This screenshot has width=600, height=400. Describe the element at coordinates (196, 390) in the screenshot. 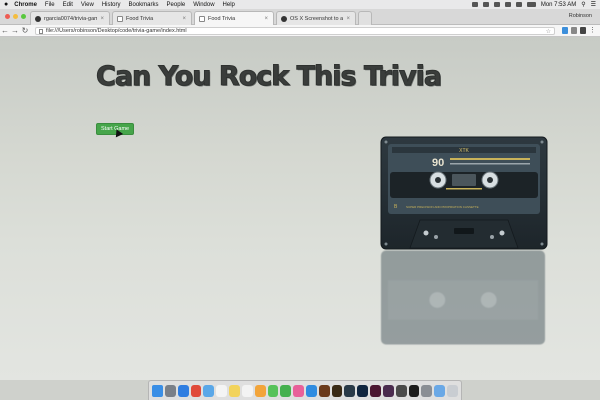

I see `chrome-icon` at that location.